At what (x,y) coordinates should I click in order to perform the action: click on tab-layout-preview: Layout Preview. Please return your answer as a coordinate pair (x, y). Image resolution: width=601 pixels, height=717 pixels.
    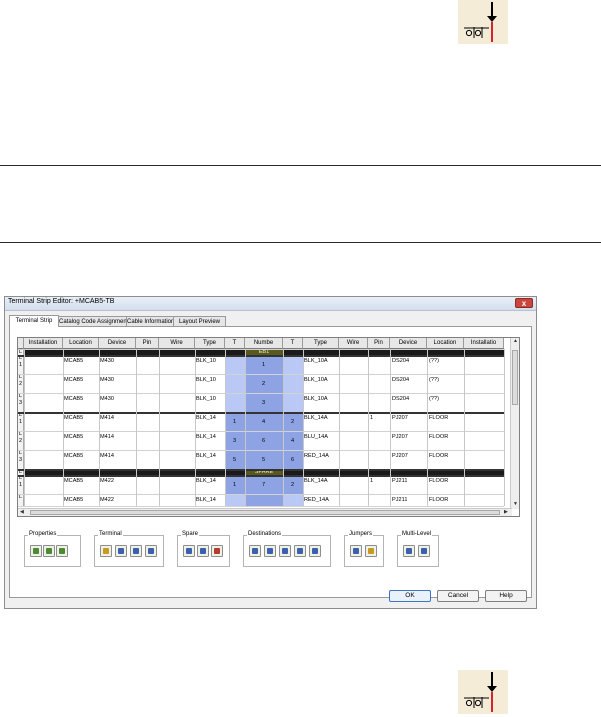
    Looking at the image, I should click on (199, 321).